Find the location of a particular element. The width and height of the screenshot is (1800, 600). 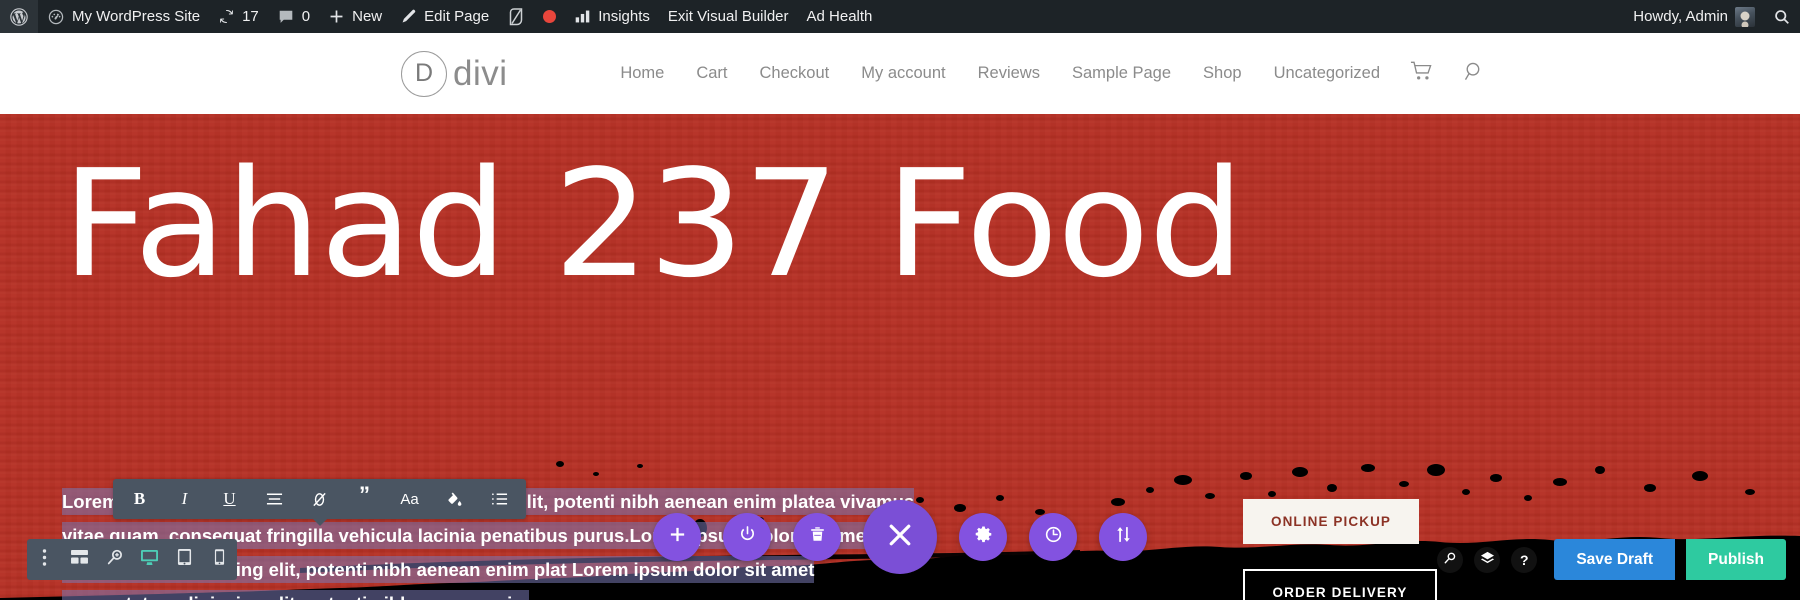

desktop-icon is located at coordinates (149, 560).